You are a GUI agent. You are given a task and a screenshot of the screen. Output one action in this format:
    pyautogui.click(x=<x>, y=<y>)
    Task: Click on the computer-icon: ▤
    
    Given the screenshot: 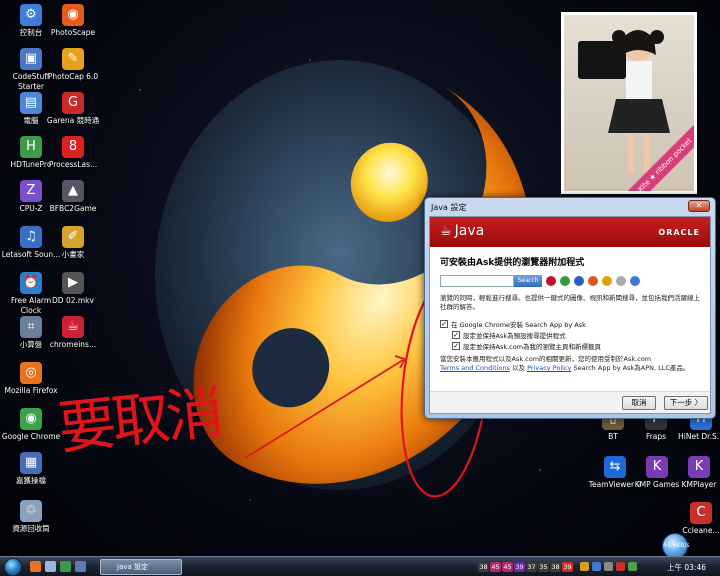 What is the action you would take?
    pyautogui.click(x=31, y=103)
    